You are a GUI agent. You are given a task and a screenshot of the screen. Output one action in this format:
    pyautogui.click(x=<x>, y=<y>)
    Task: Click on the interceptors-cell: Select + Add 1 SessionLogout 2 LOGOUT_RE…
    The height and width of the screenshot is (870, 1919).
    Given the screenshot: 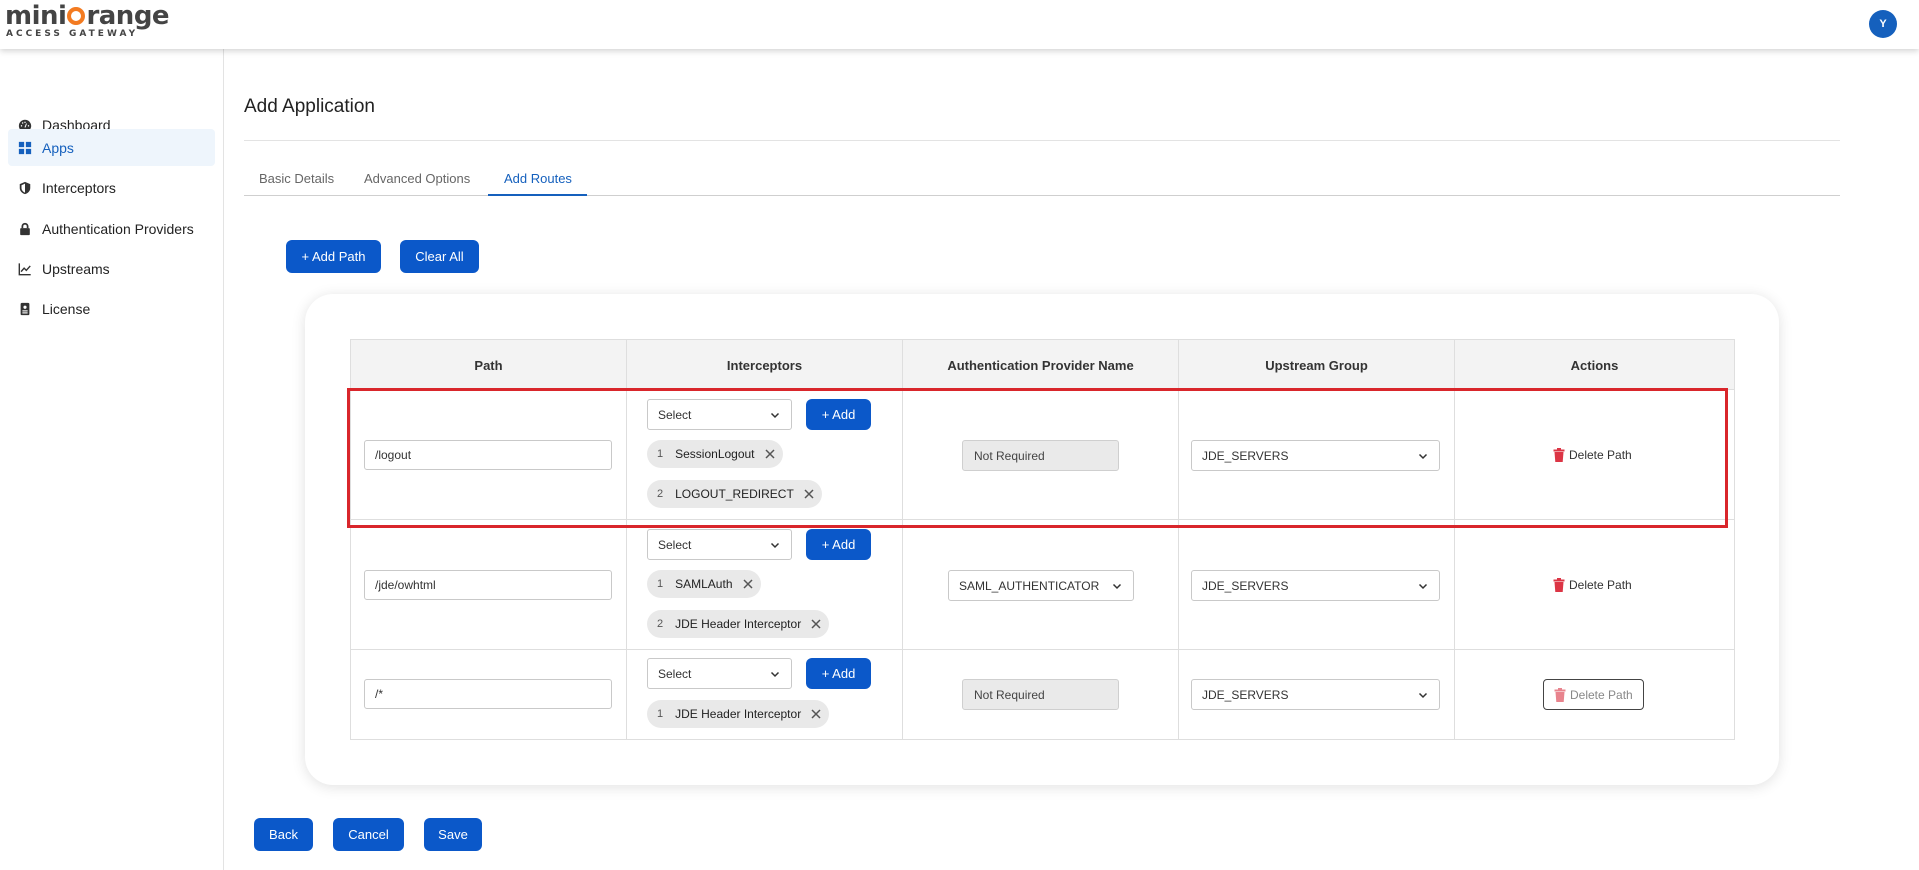 What is the action you would take?
    pyautogui.click(x=765, y=454)
    